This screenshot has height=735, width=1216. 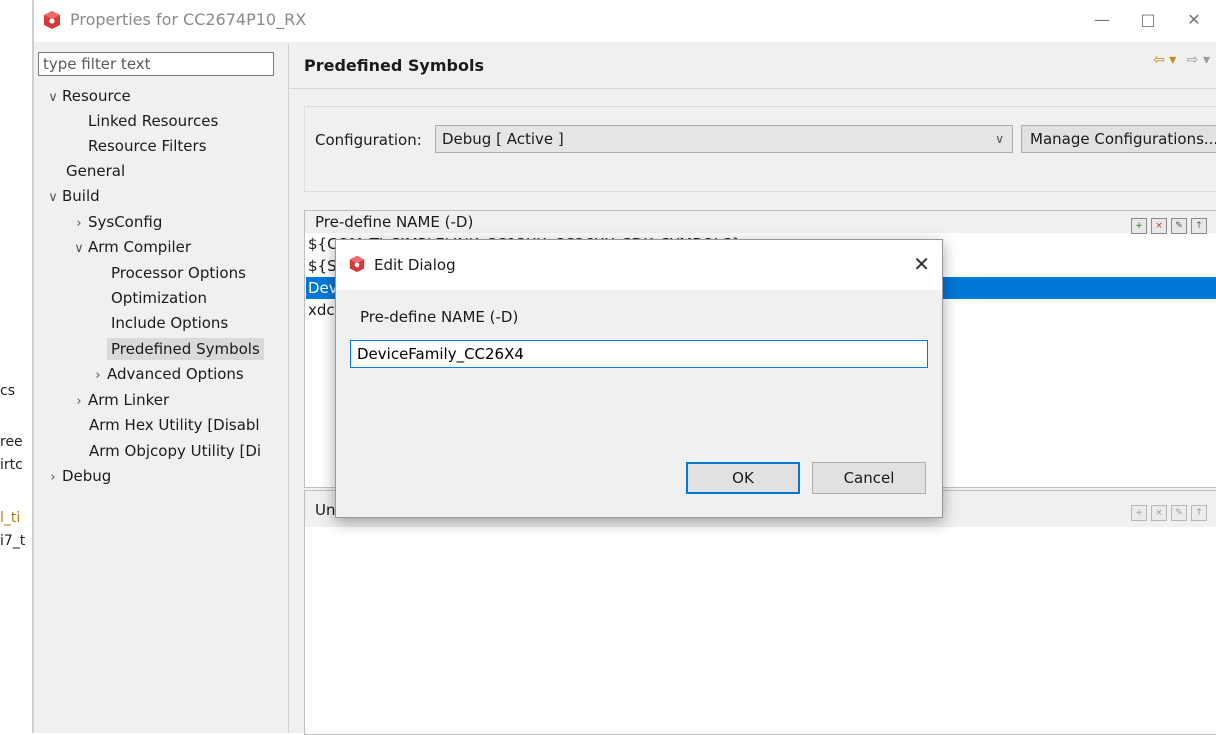 I want to click on tree-item-arm-linker: › Arm Linker, so click(x=119, y=400).